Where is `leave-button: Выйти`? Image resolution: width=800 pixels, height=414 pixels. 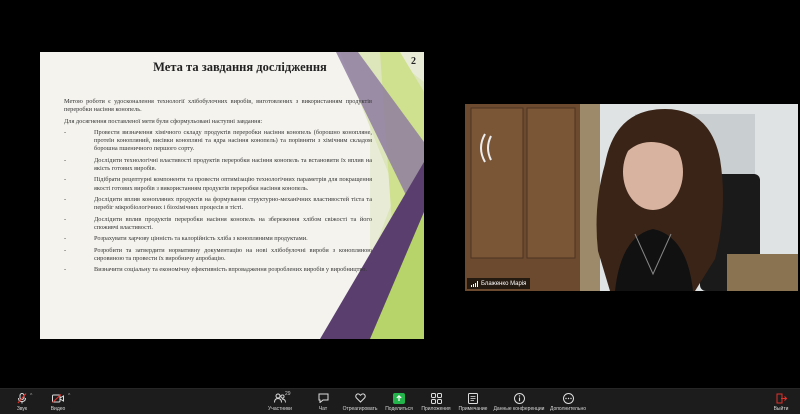 leave-button: Выйти is located at coordinates (781, 401).